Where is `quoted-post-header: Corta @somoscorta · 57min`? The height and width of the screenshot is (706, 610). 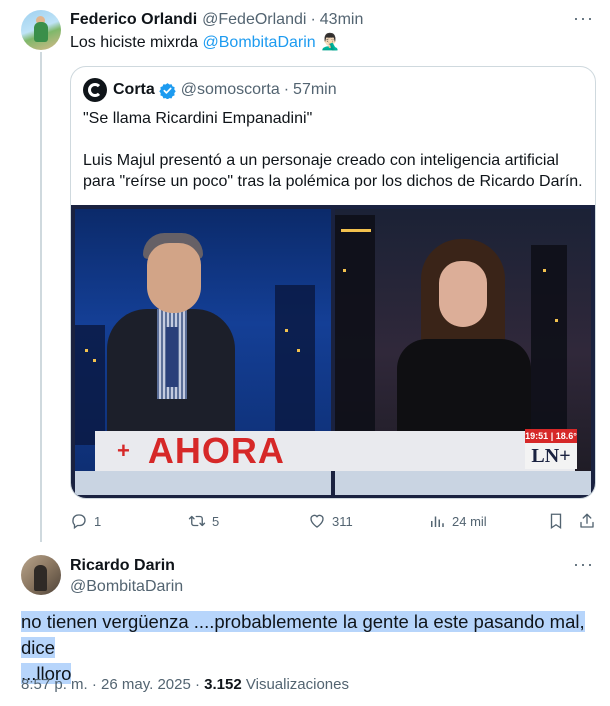
quoted-post-header: Corta @somoscorta · 57min is located at coordinates (210, 90).